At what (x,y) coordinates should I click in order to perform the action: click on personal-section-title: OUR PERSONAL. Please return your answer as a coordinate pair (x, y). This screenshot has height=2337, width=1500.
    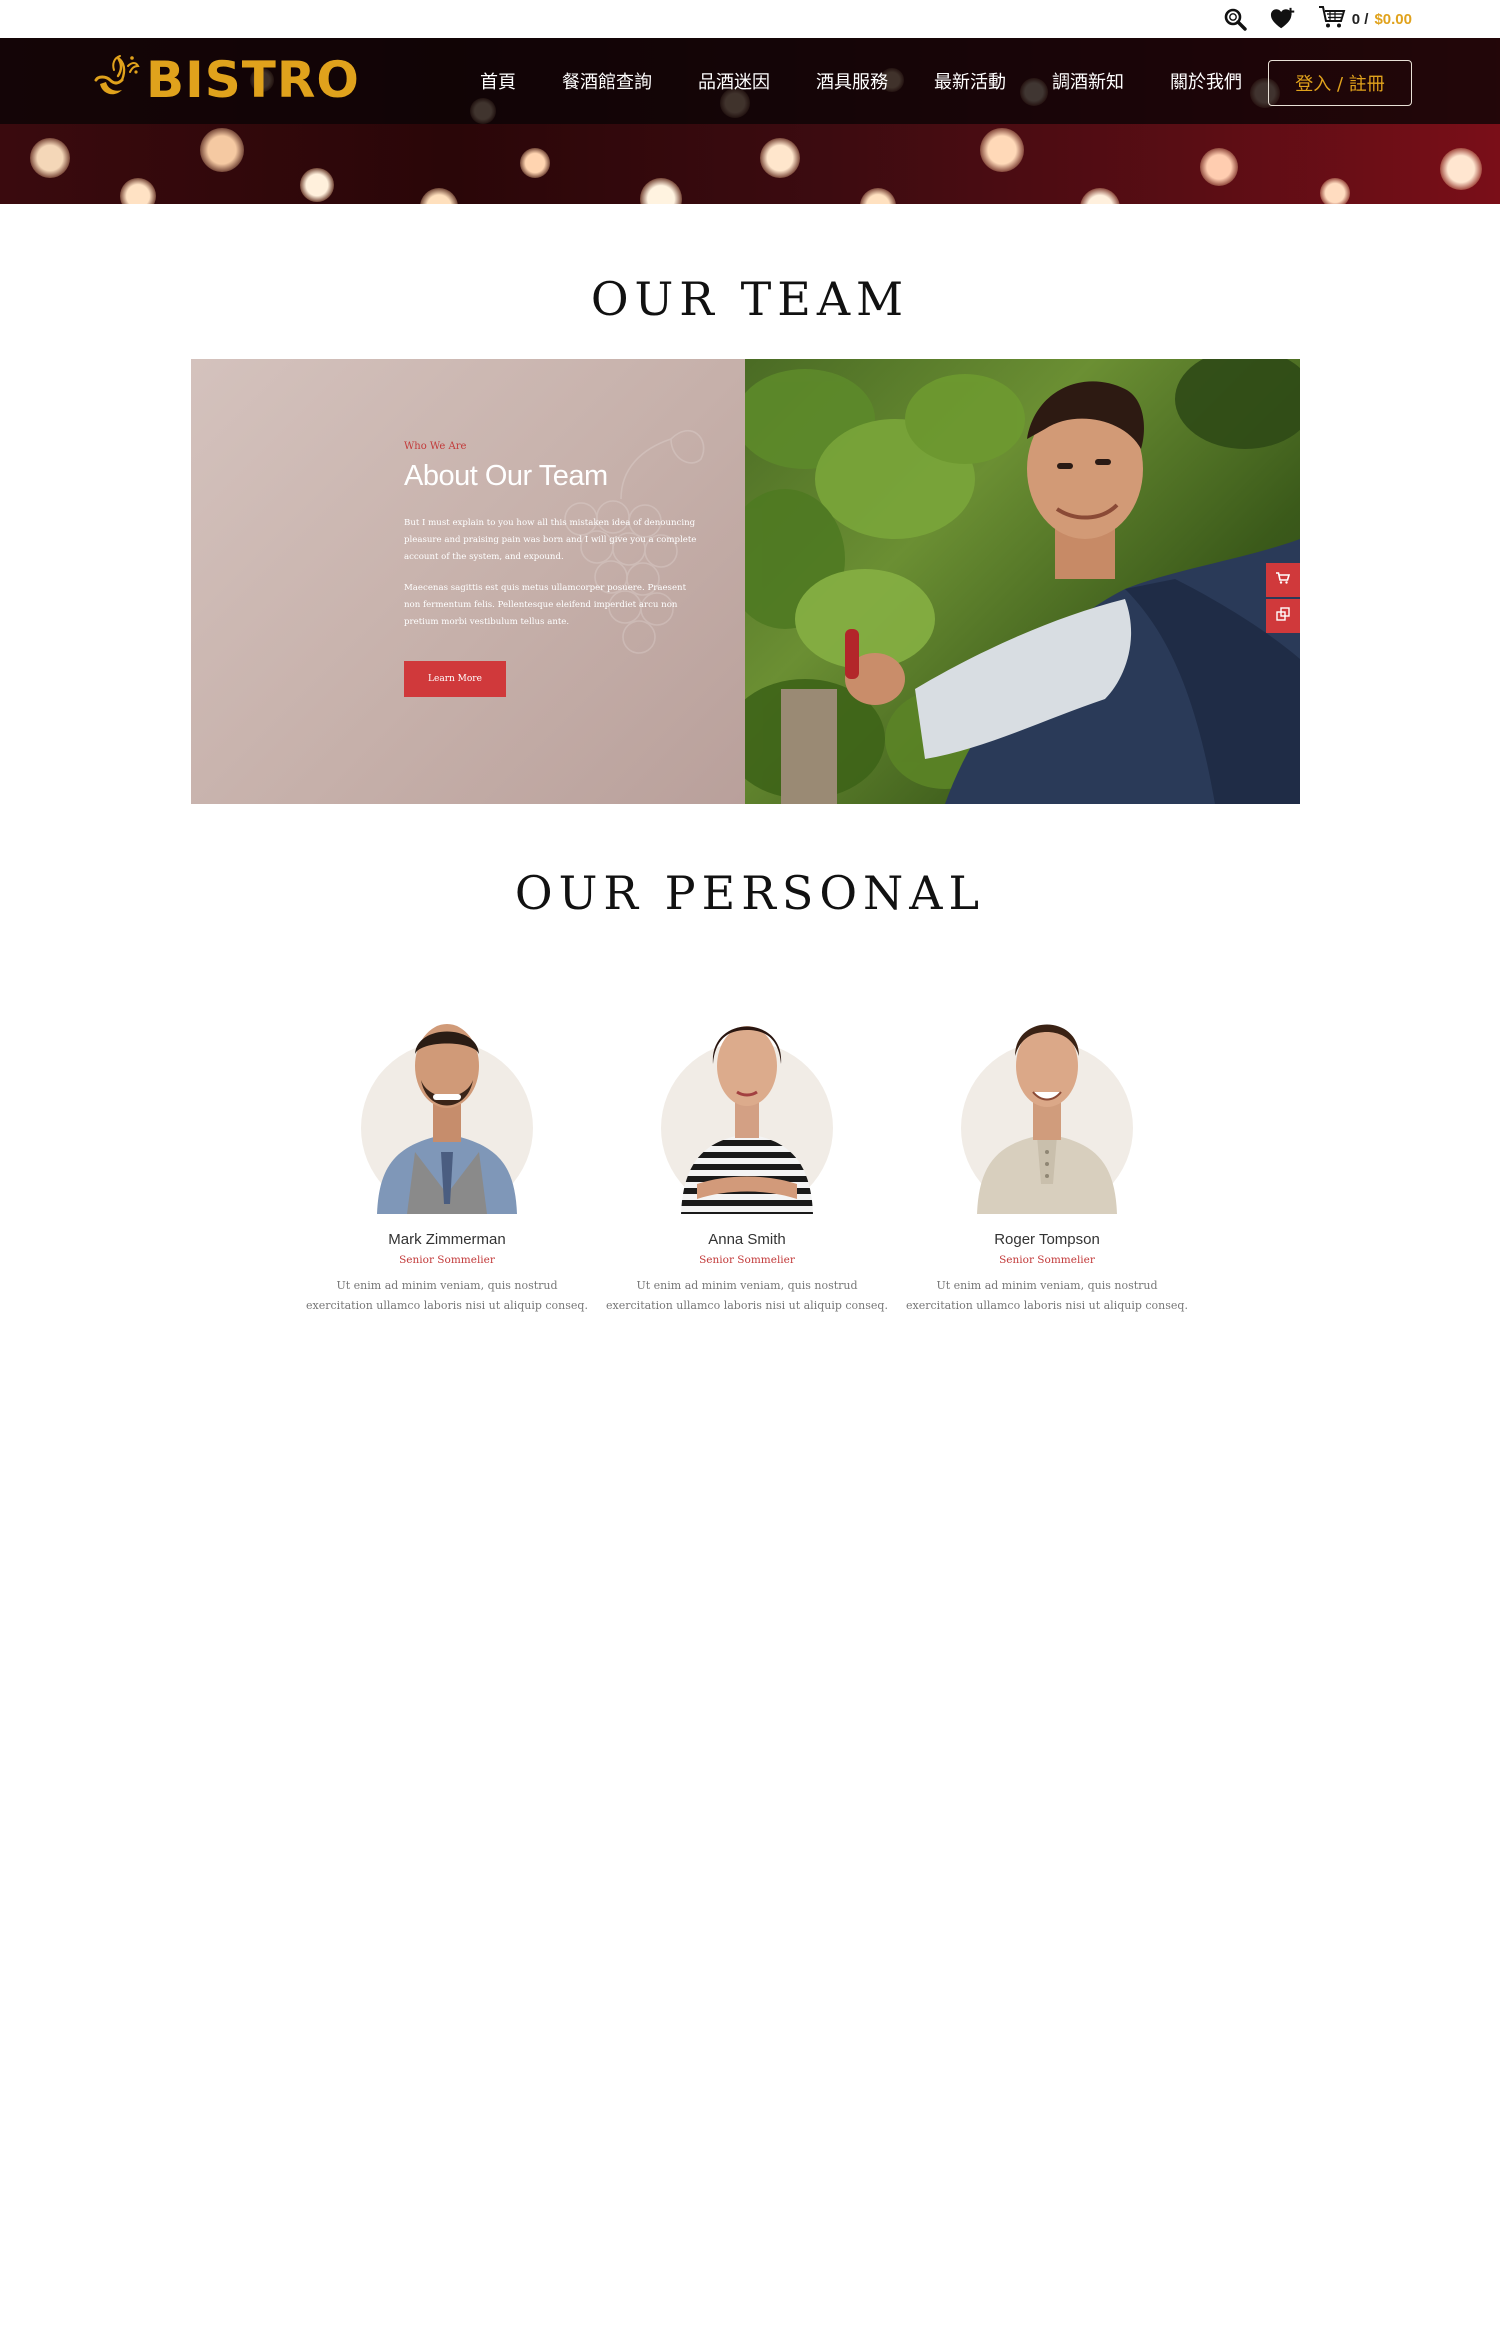
    Looking at the image, I should click on (750, 893).